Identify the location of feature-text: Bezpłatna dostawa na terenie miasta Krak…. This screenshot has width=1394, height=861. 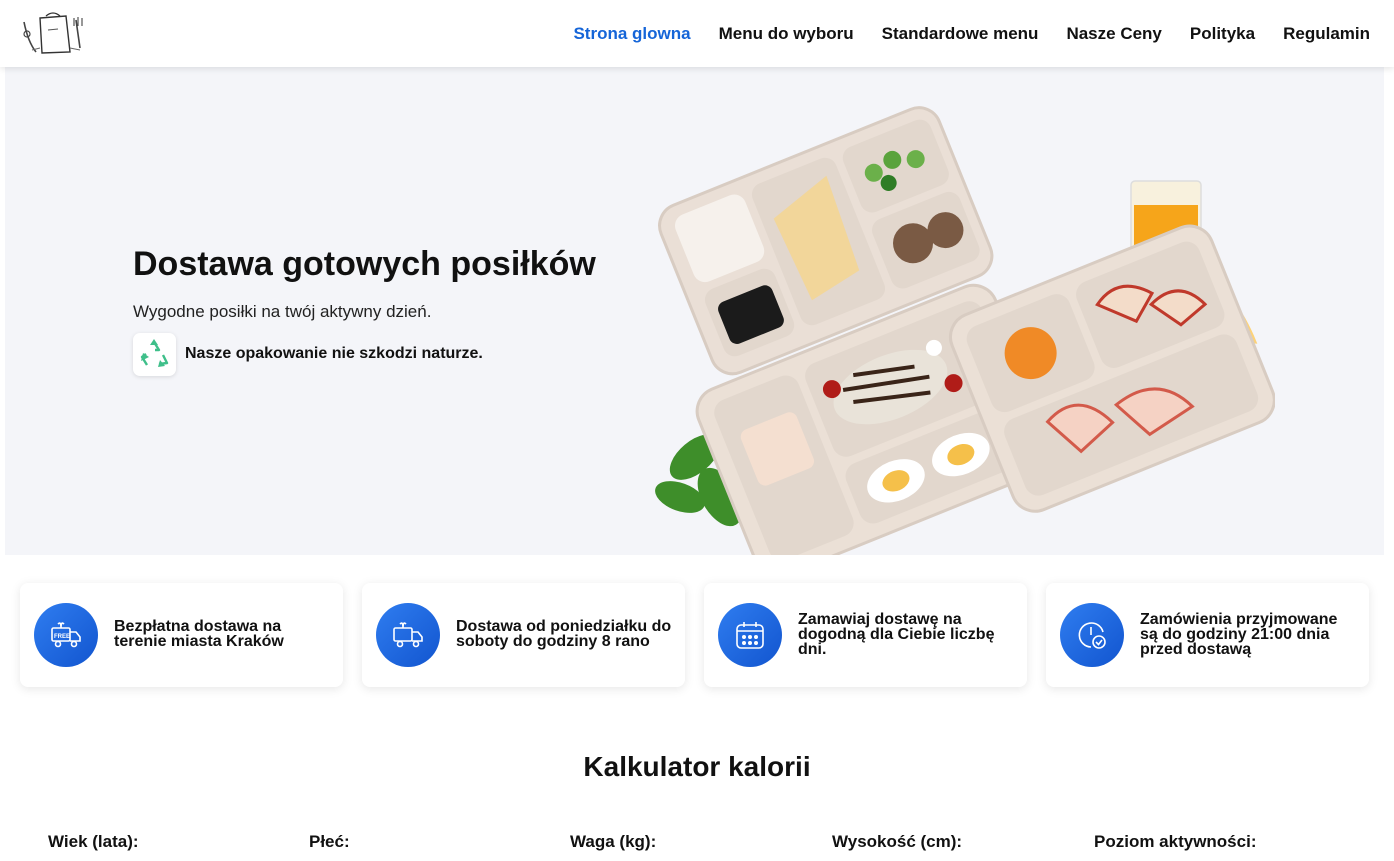
(199, 634).